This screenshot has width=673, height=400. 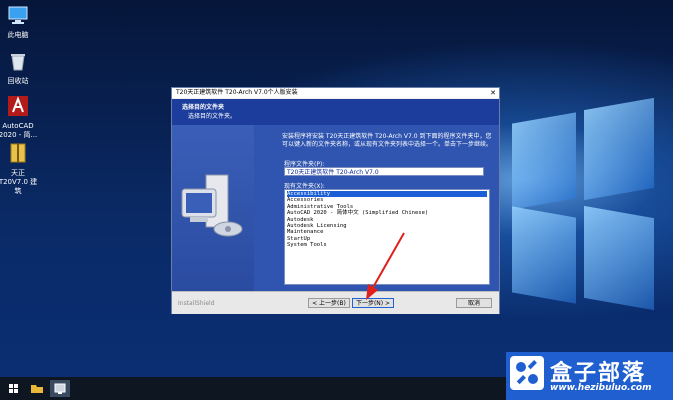 I want to click on site-watermark: 盒子部落 www.hezibuluo.com, so click(x=589, y=376).